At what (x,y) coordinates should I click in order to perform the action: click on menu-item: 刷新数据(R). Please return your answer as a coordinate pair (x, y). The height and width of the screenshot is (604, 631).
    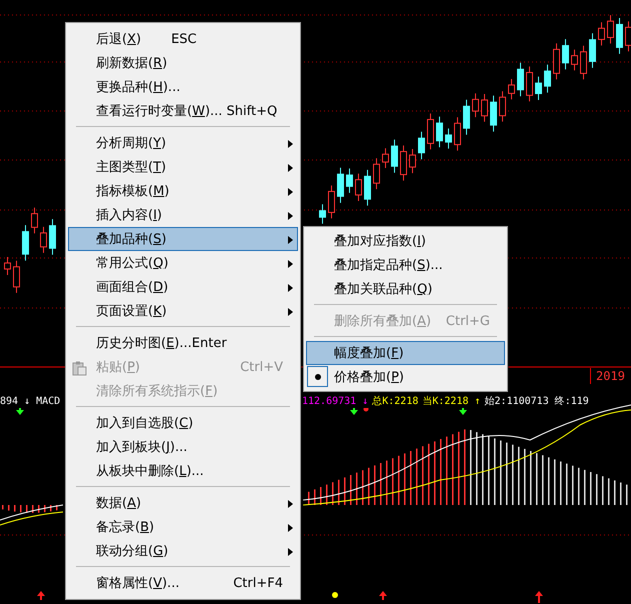
    Looking at the image, I should click on (183, 63).